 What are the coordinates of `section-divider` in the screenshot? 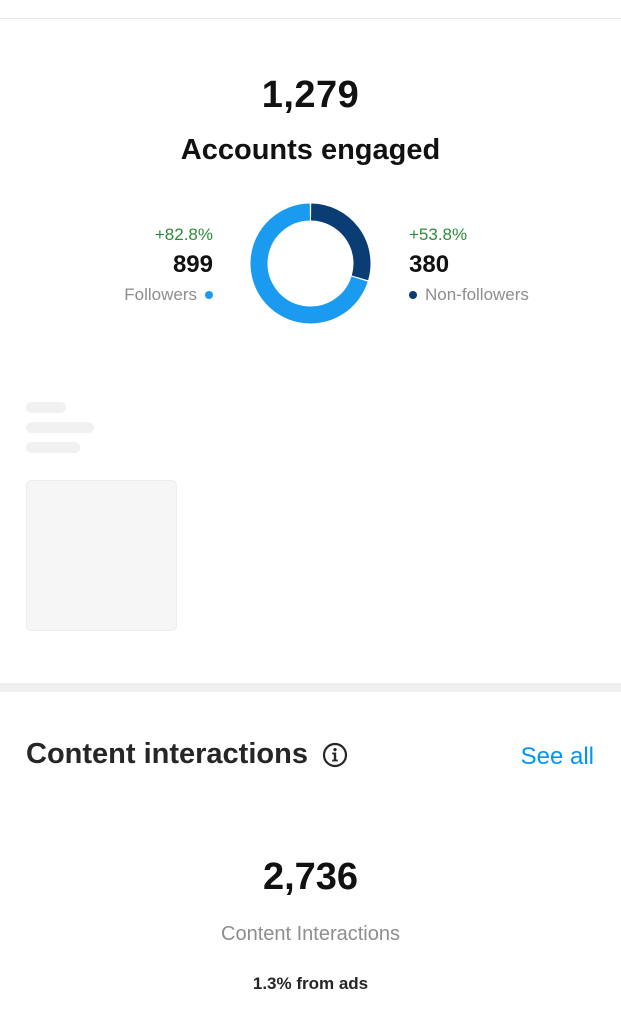 It's located at (310, 687).